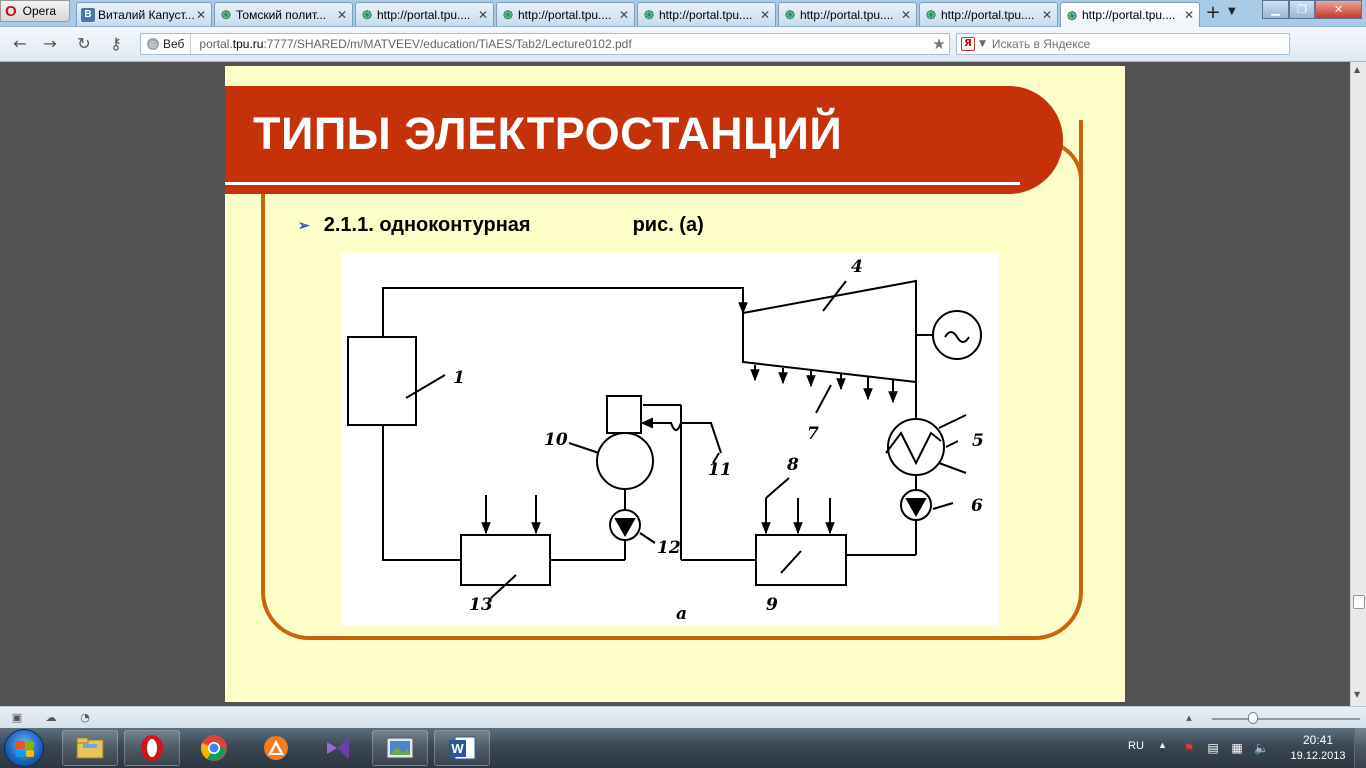 The height and width of the screenshot is (768, 1366). I want to click on tab-portal-1: ֍ http://portal.tpu.... ✕, so click(424, 14).